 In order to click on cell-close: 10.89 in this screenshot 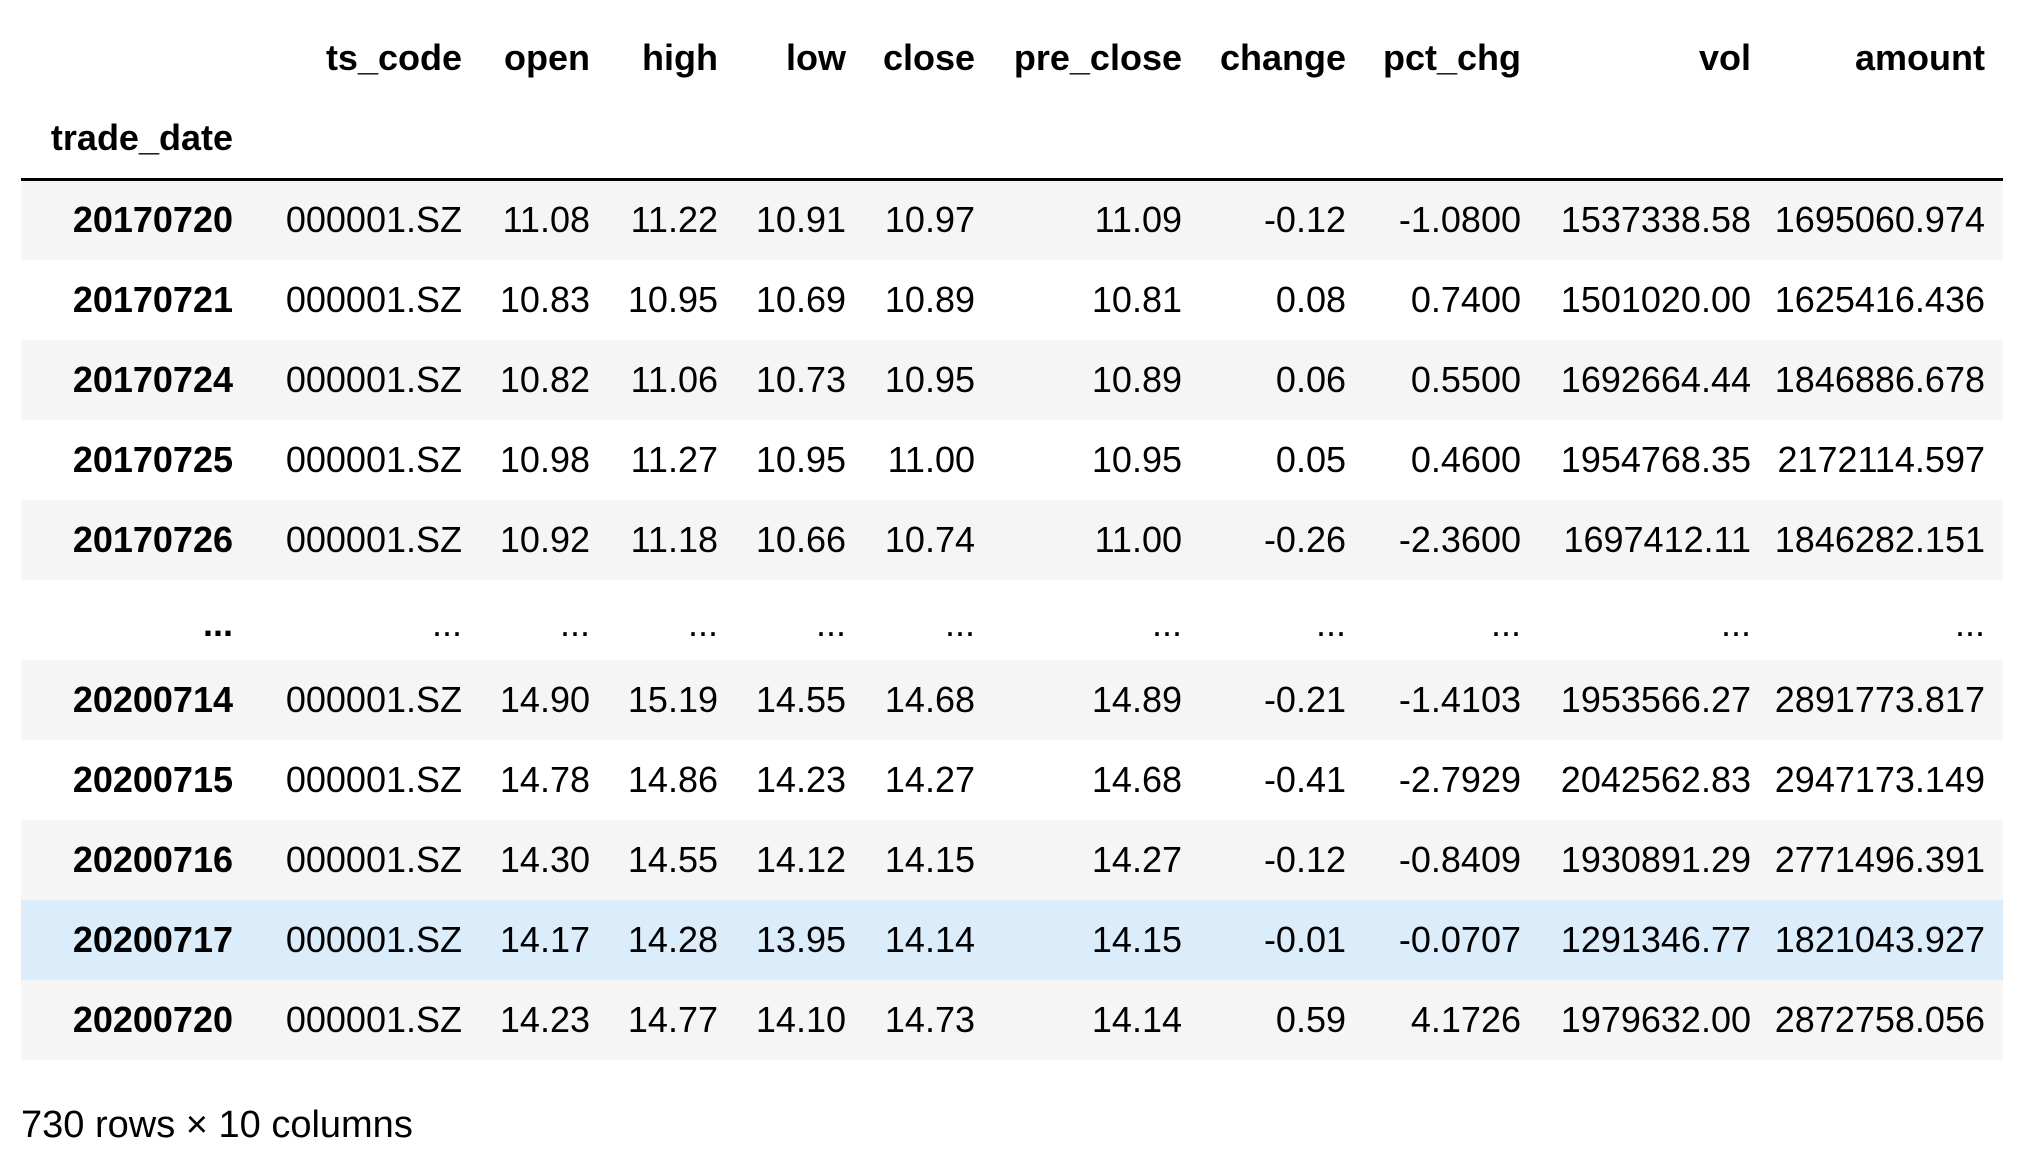, I will do `click(929, 299)`.